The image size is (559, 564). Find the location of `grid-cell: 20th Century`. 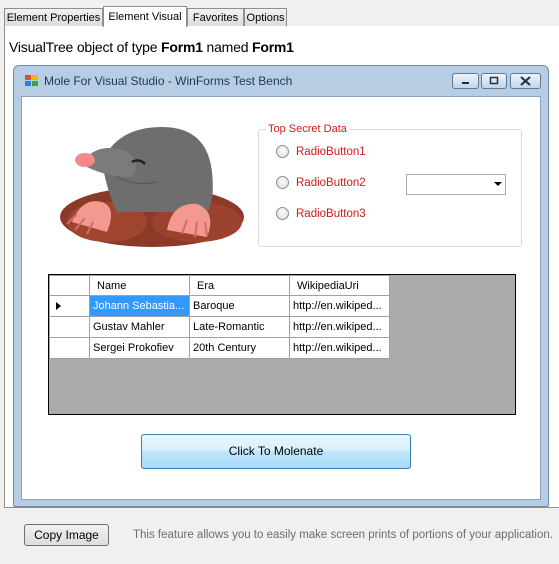

grid-cell: 20th Century is located at coordinates (239, 348).